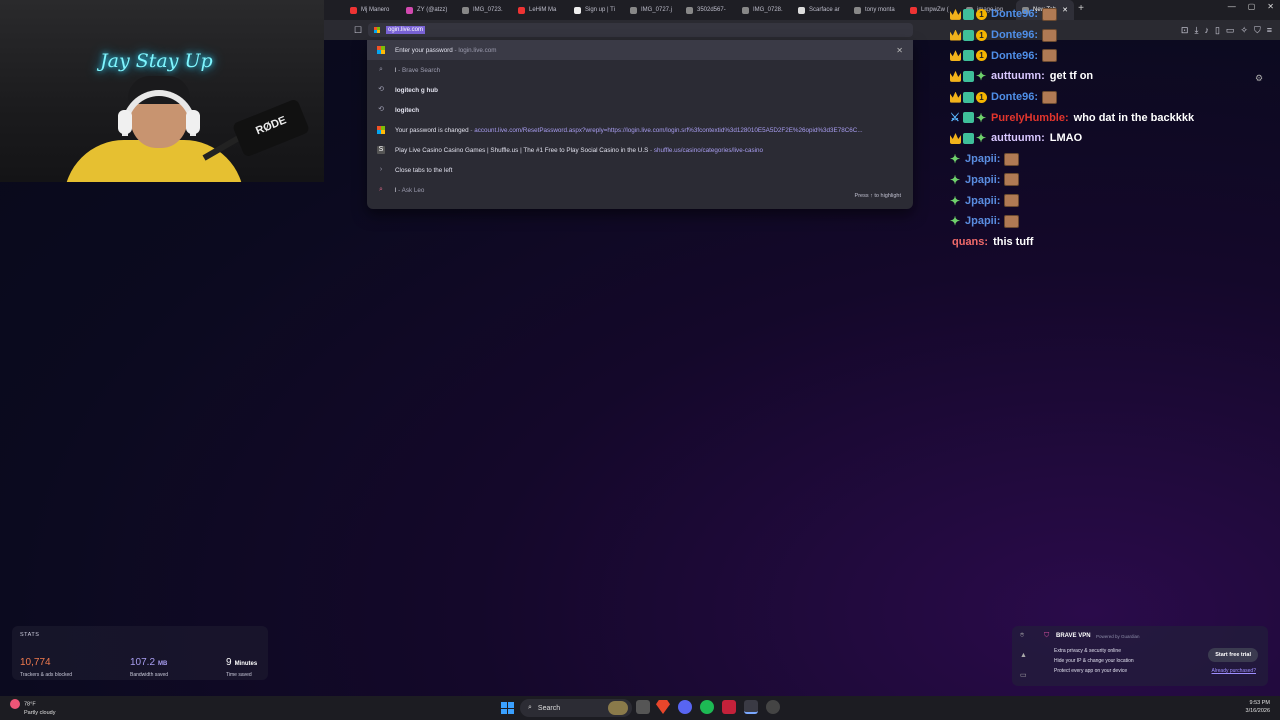 The image size is (1280, 720). What do you see at coordinates (1233, 655) in the screenshot?
I see `start-free-trial-button: Start free trial` at bounding box center [1233, 655].